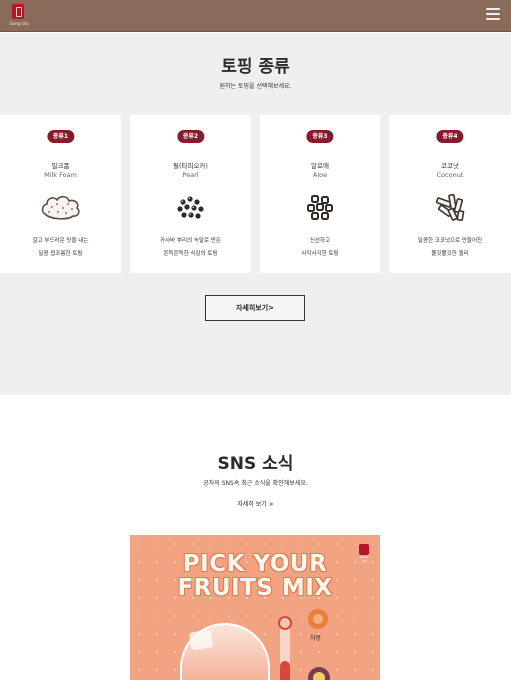 This screenshot has height=680, width=511. What do you see at coordinates (60, 136) in the screenshot?
I see `card-badge: 종류1` at bounding box center [60, 136].